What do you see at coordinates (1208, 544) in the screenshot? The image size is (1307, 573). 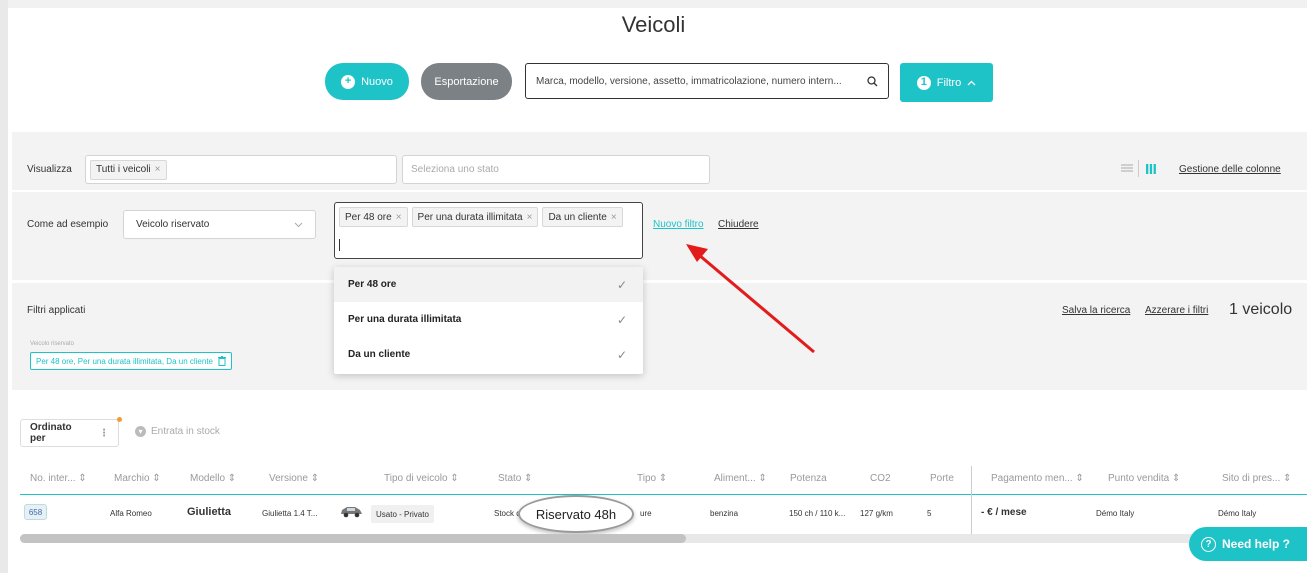 I see `question-icon: ?` at bounding box center [1208, 544].